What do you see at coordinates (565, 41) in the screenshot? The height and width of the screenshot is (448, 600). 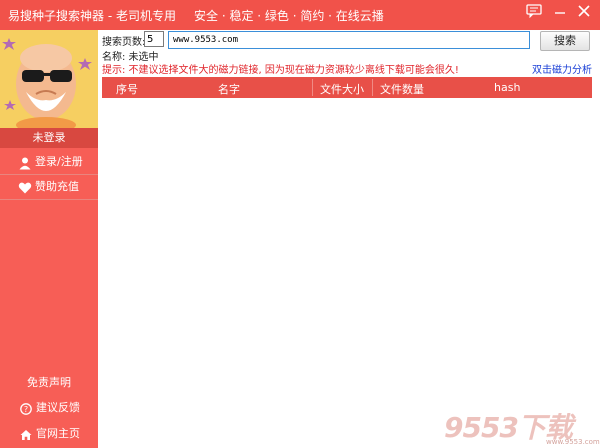 I see `search-button: 搜索` at bounding box center [565, 41].